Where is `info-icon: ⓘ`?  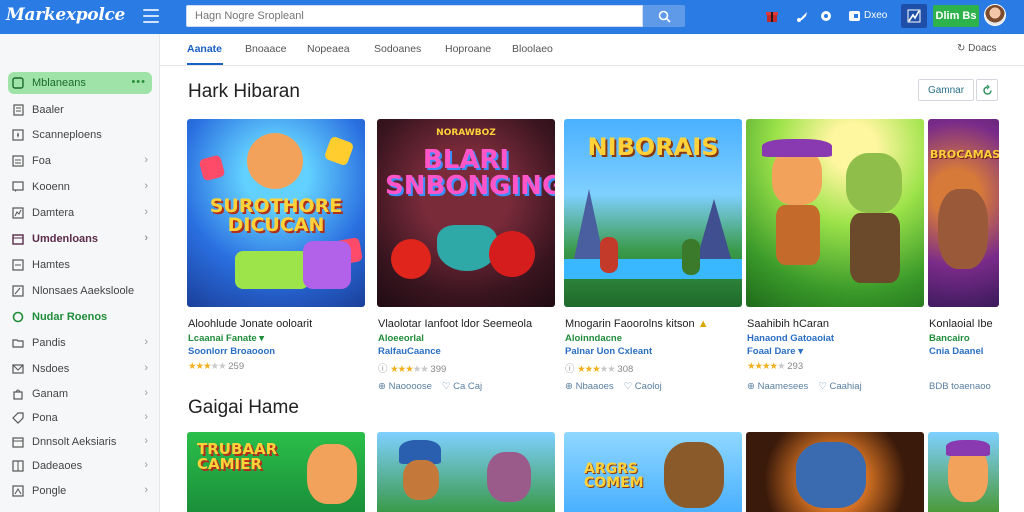 info-icon: ⓘ is located at coordinates (570, 369).